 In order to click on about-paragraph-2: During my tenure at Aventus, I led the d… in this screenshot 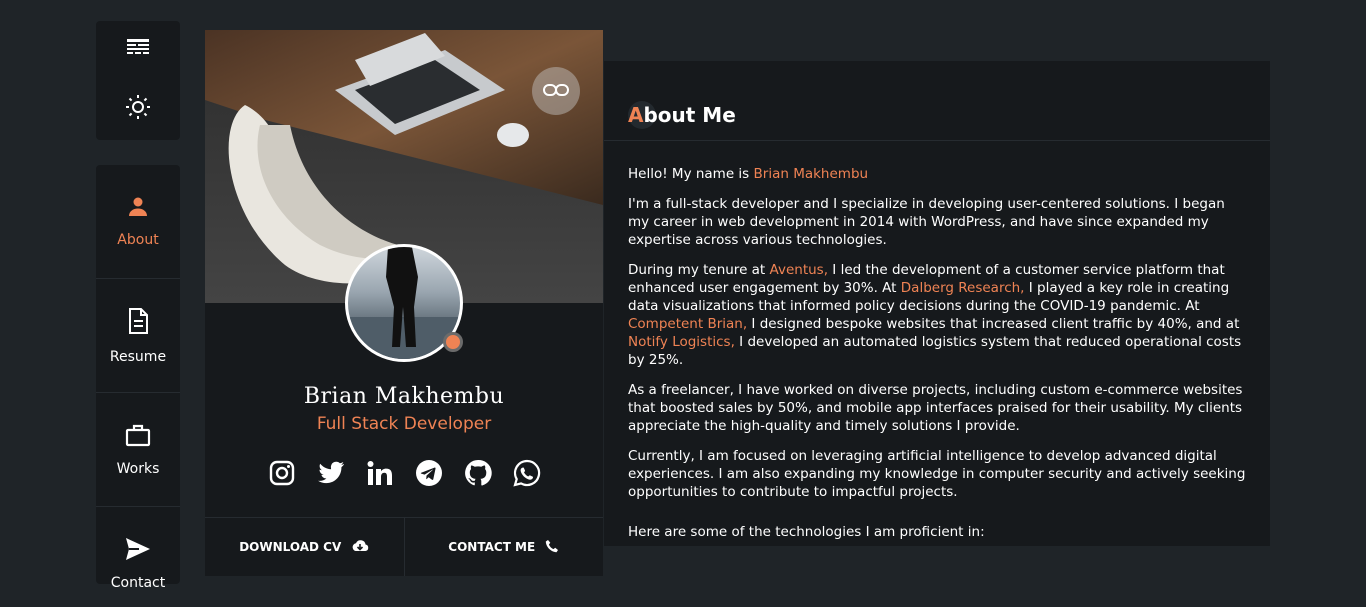, I will do `click(938, 315)`.